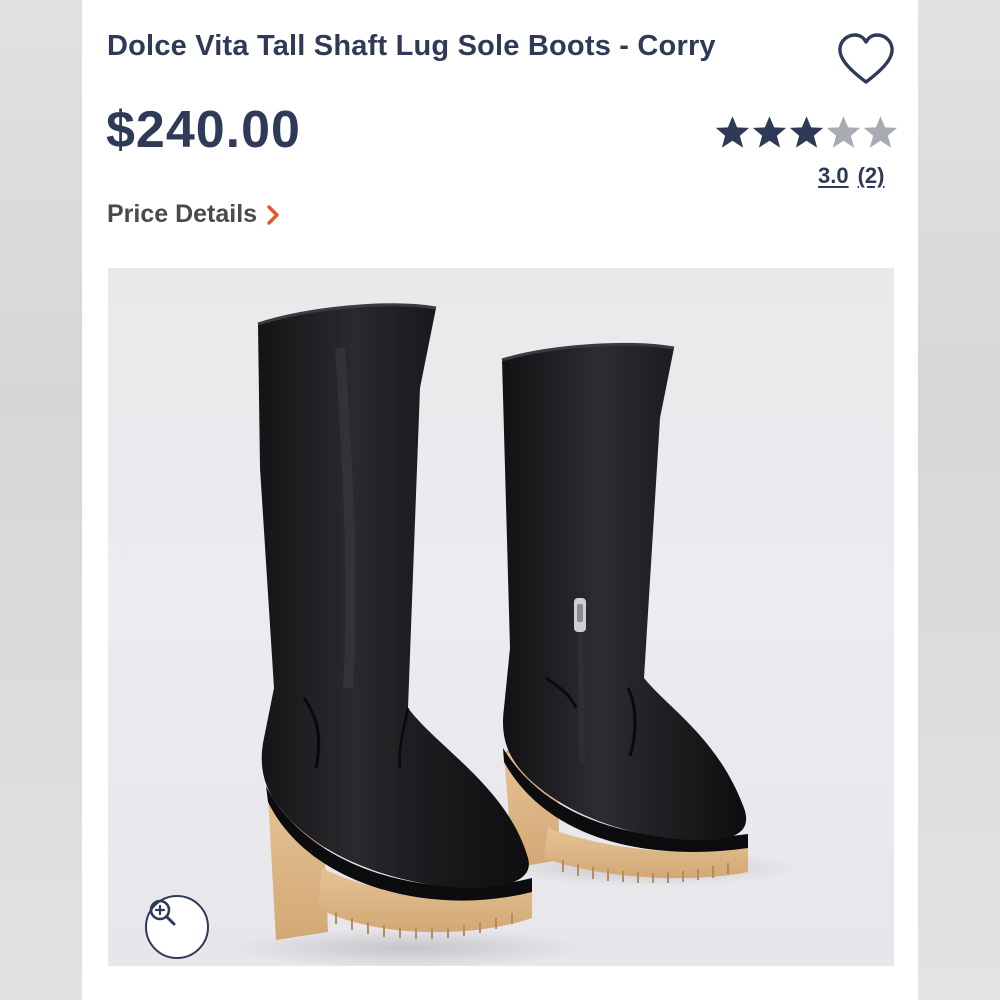 The image size is (1000, 1000). Describe the element at coordinates (624, 612) in the screenshot. I see `boot-right` at that location.